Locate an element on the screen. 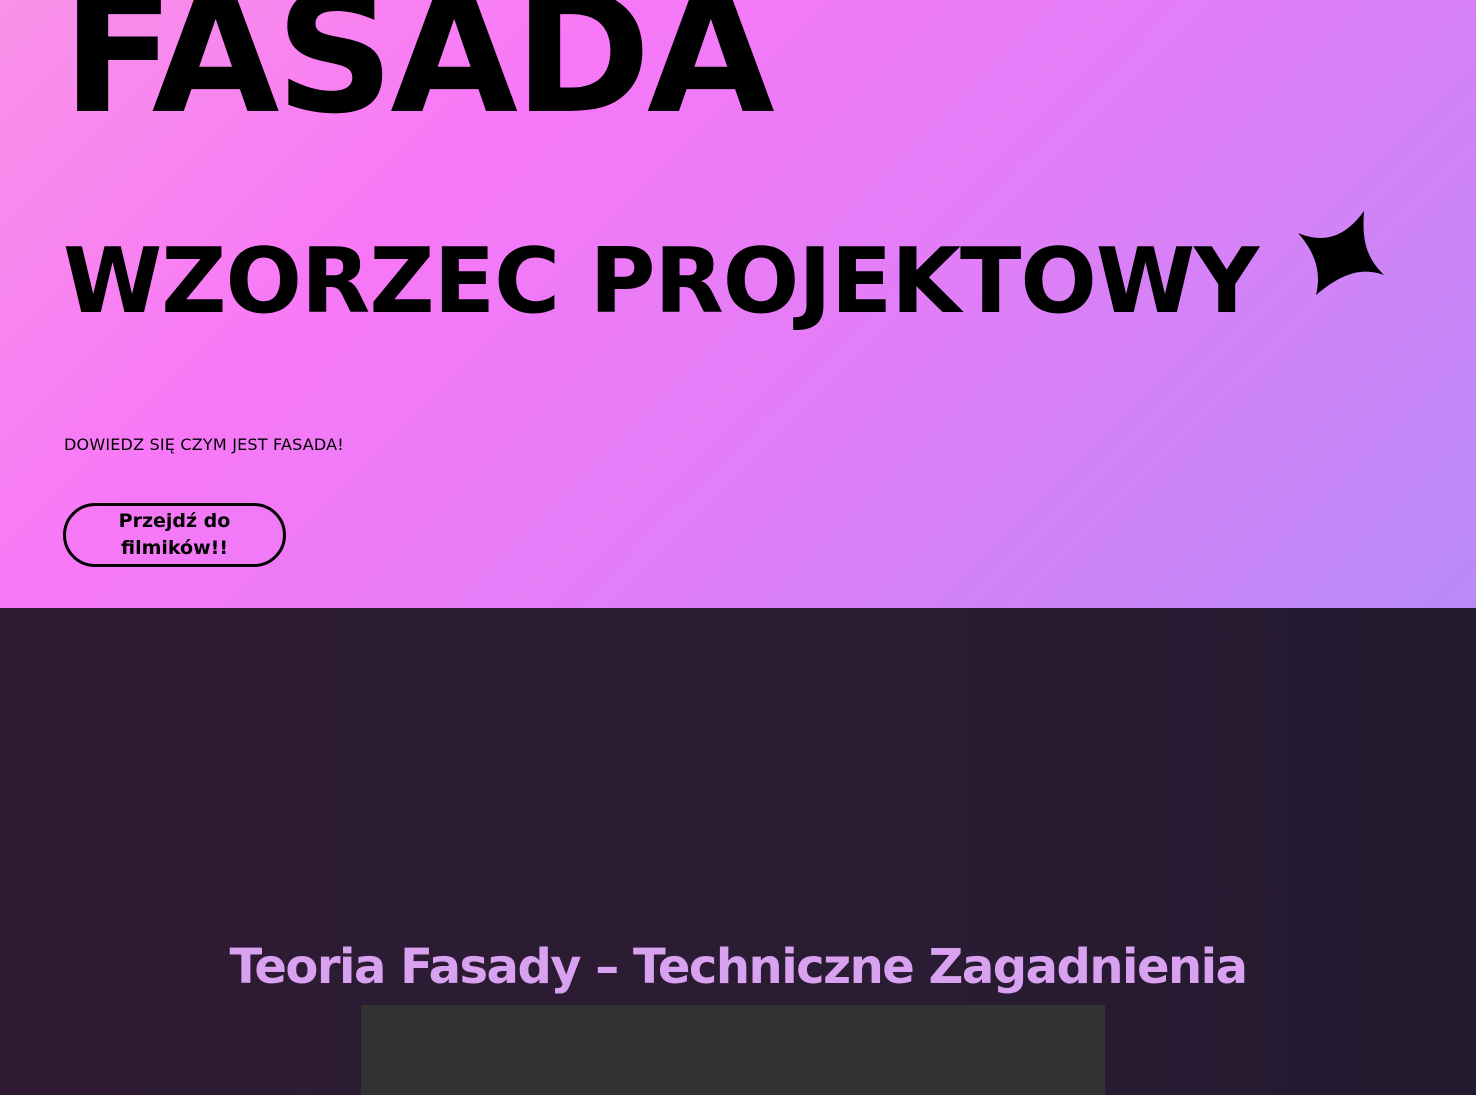 This screenshot has height=1095, width=1476. hero-subtitle: WZORZEC PROJEKTOWY is located at coordinates (661, 281).